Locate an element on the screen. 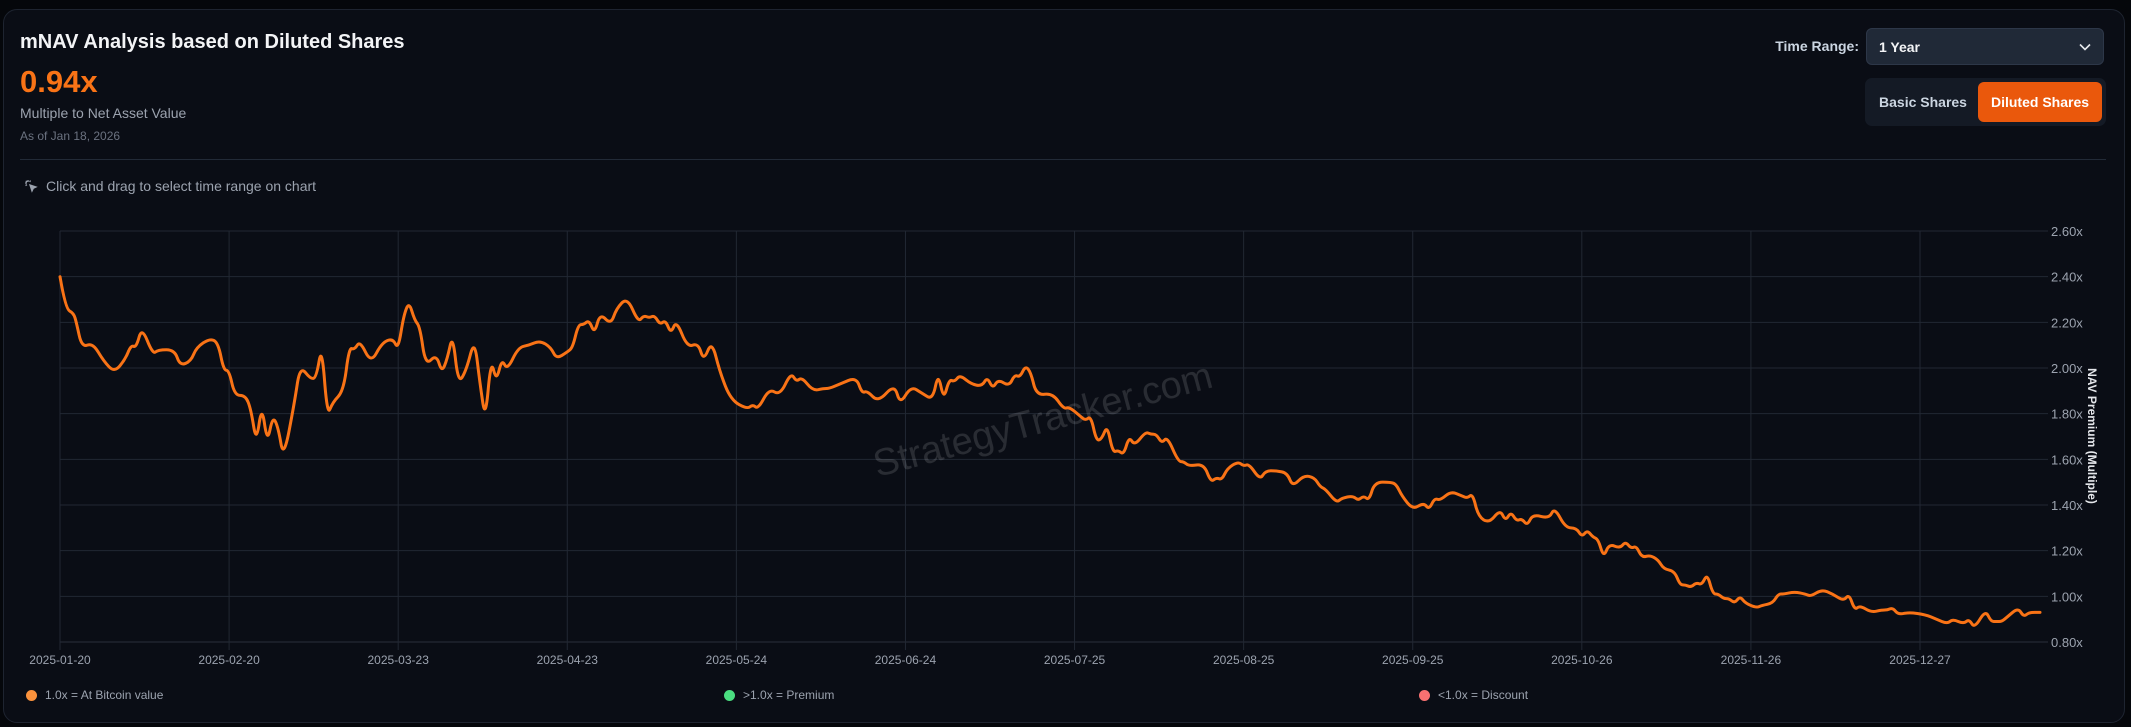 Image resolution: width=2131 pixels, height=727 pixels. y-axis-title: NAV Premium (Multiple) is located at coordinates (2092, 436).